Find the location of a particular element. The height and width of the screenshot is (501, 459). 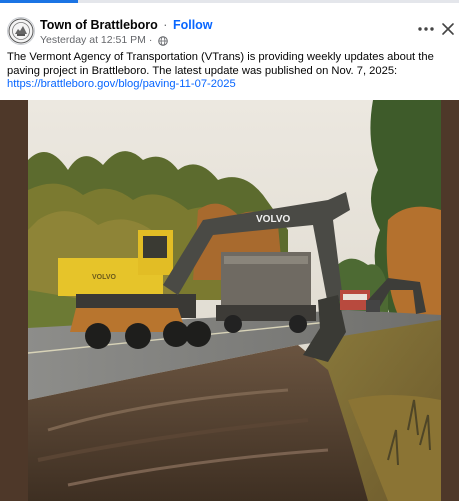

page-avatar is located at coordinates (21, 31).